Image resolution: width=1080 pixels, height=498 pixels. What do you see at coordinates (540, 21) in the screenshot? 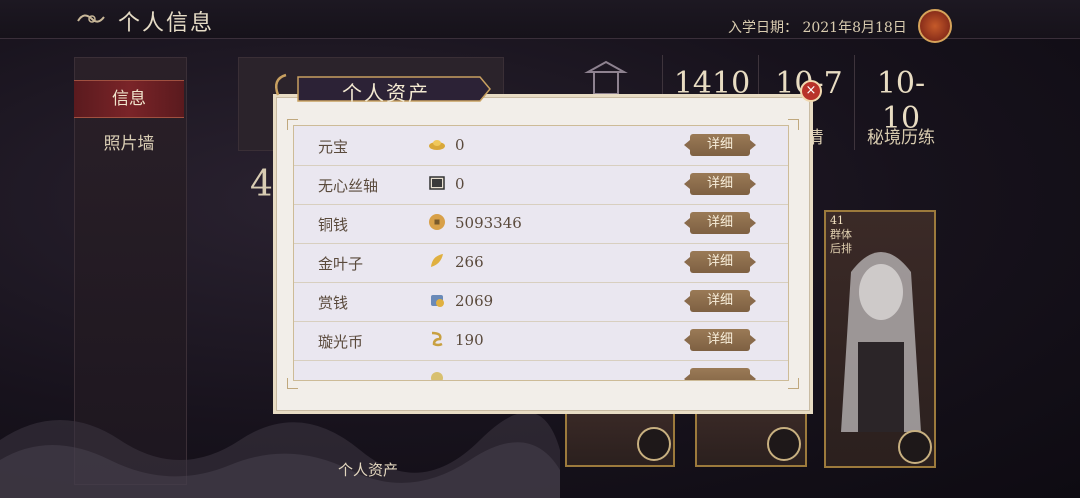
I see `header-bar: 个人信息 入学日期： 2021年8月18日` at bounding box center [540, 21].